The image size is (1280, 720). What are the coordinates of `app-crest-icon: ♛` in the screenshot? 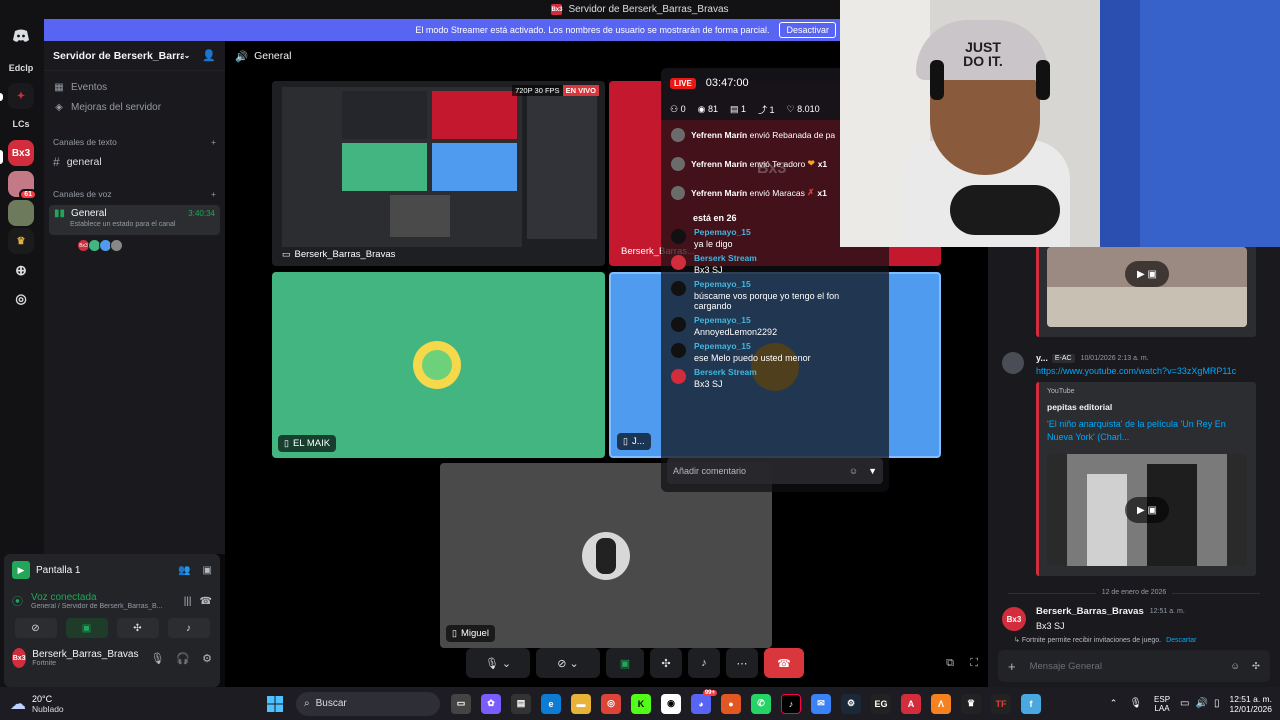 It's located at (971, 703).